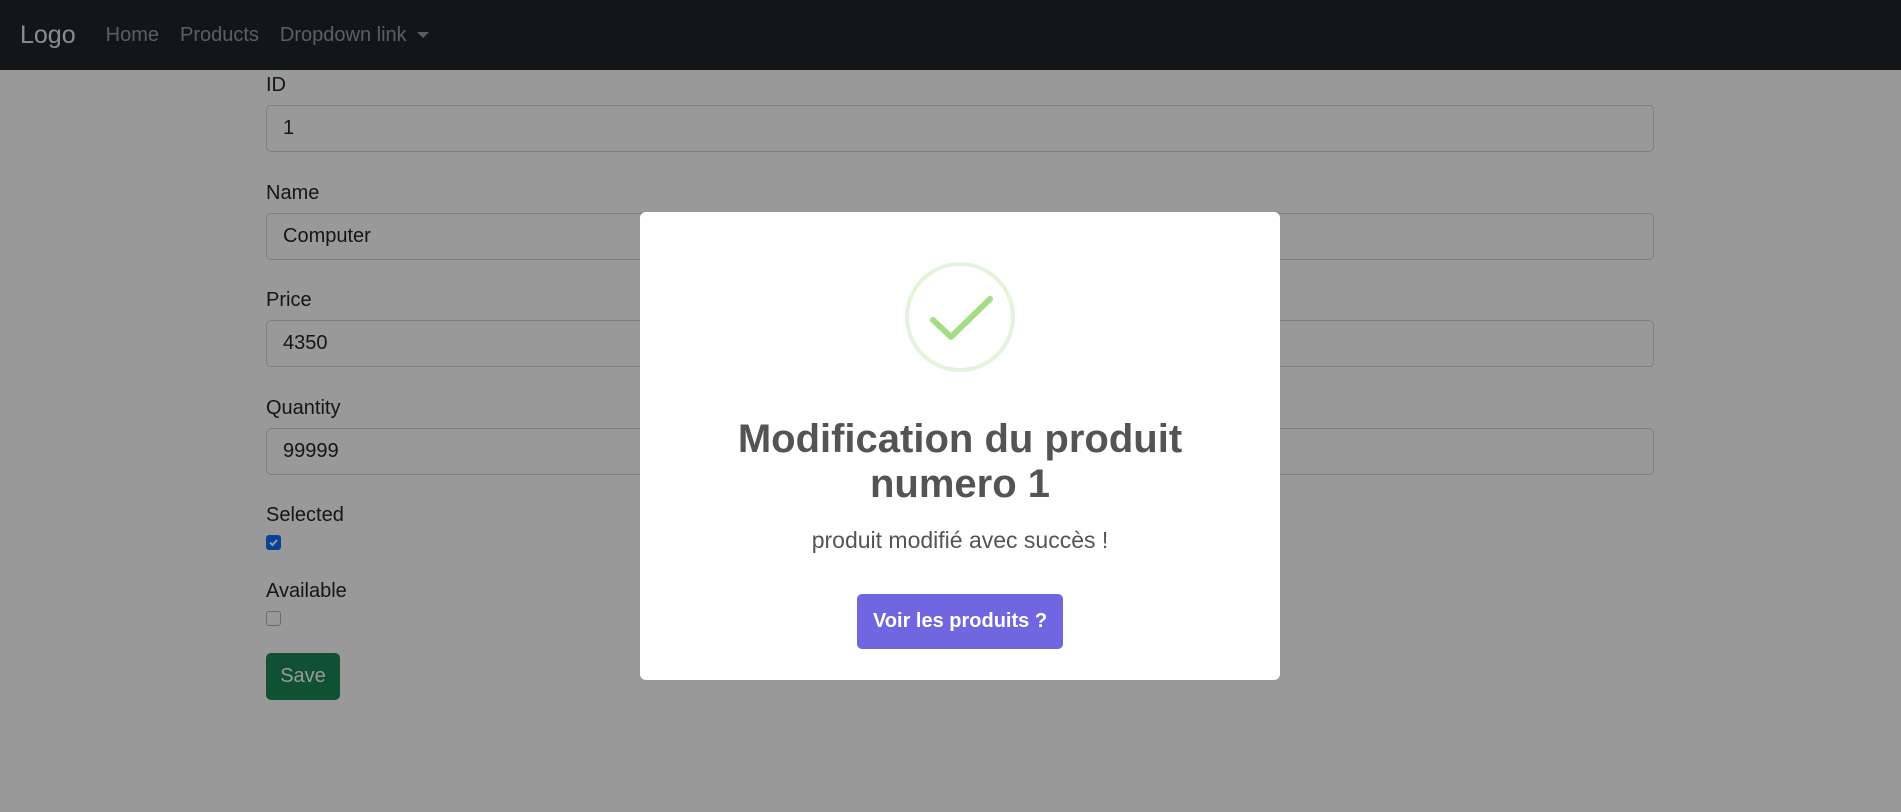 Image resolution: width=1901 pixels, height=812 pixels. I want to click on success-check-icon, so click(960, 317).